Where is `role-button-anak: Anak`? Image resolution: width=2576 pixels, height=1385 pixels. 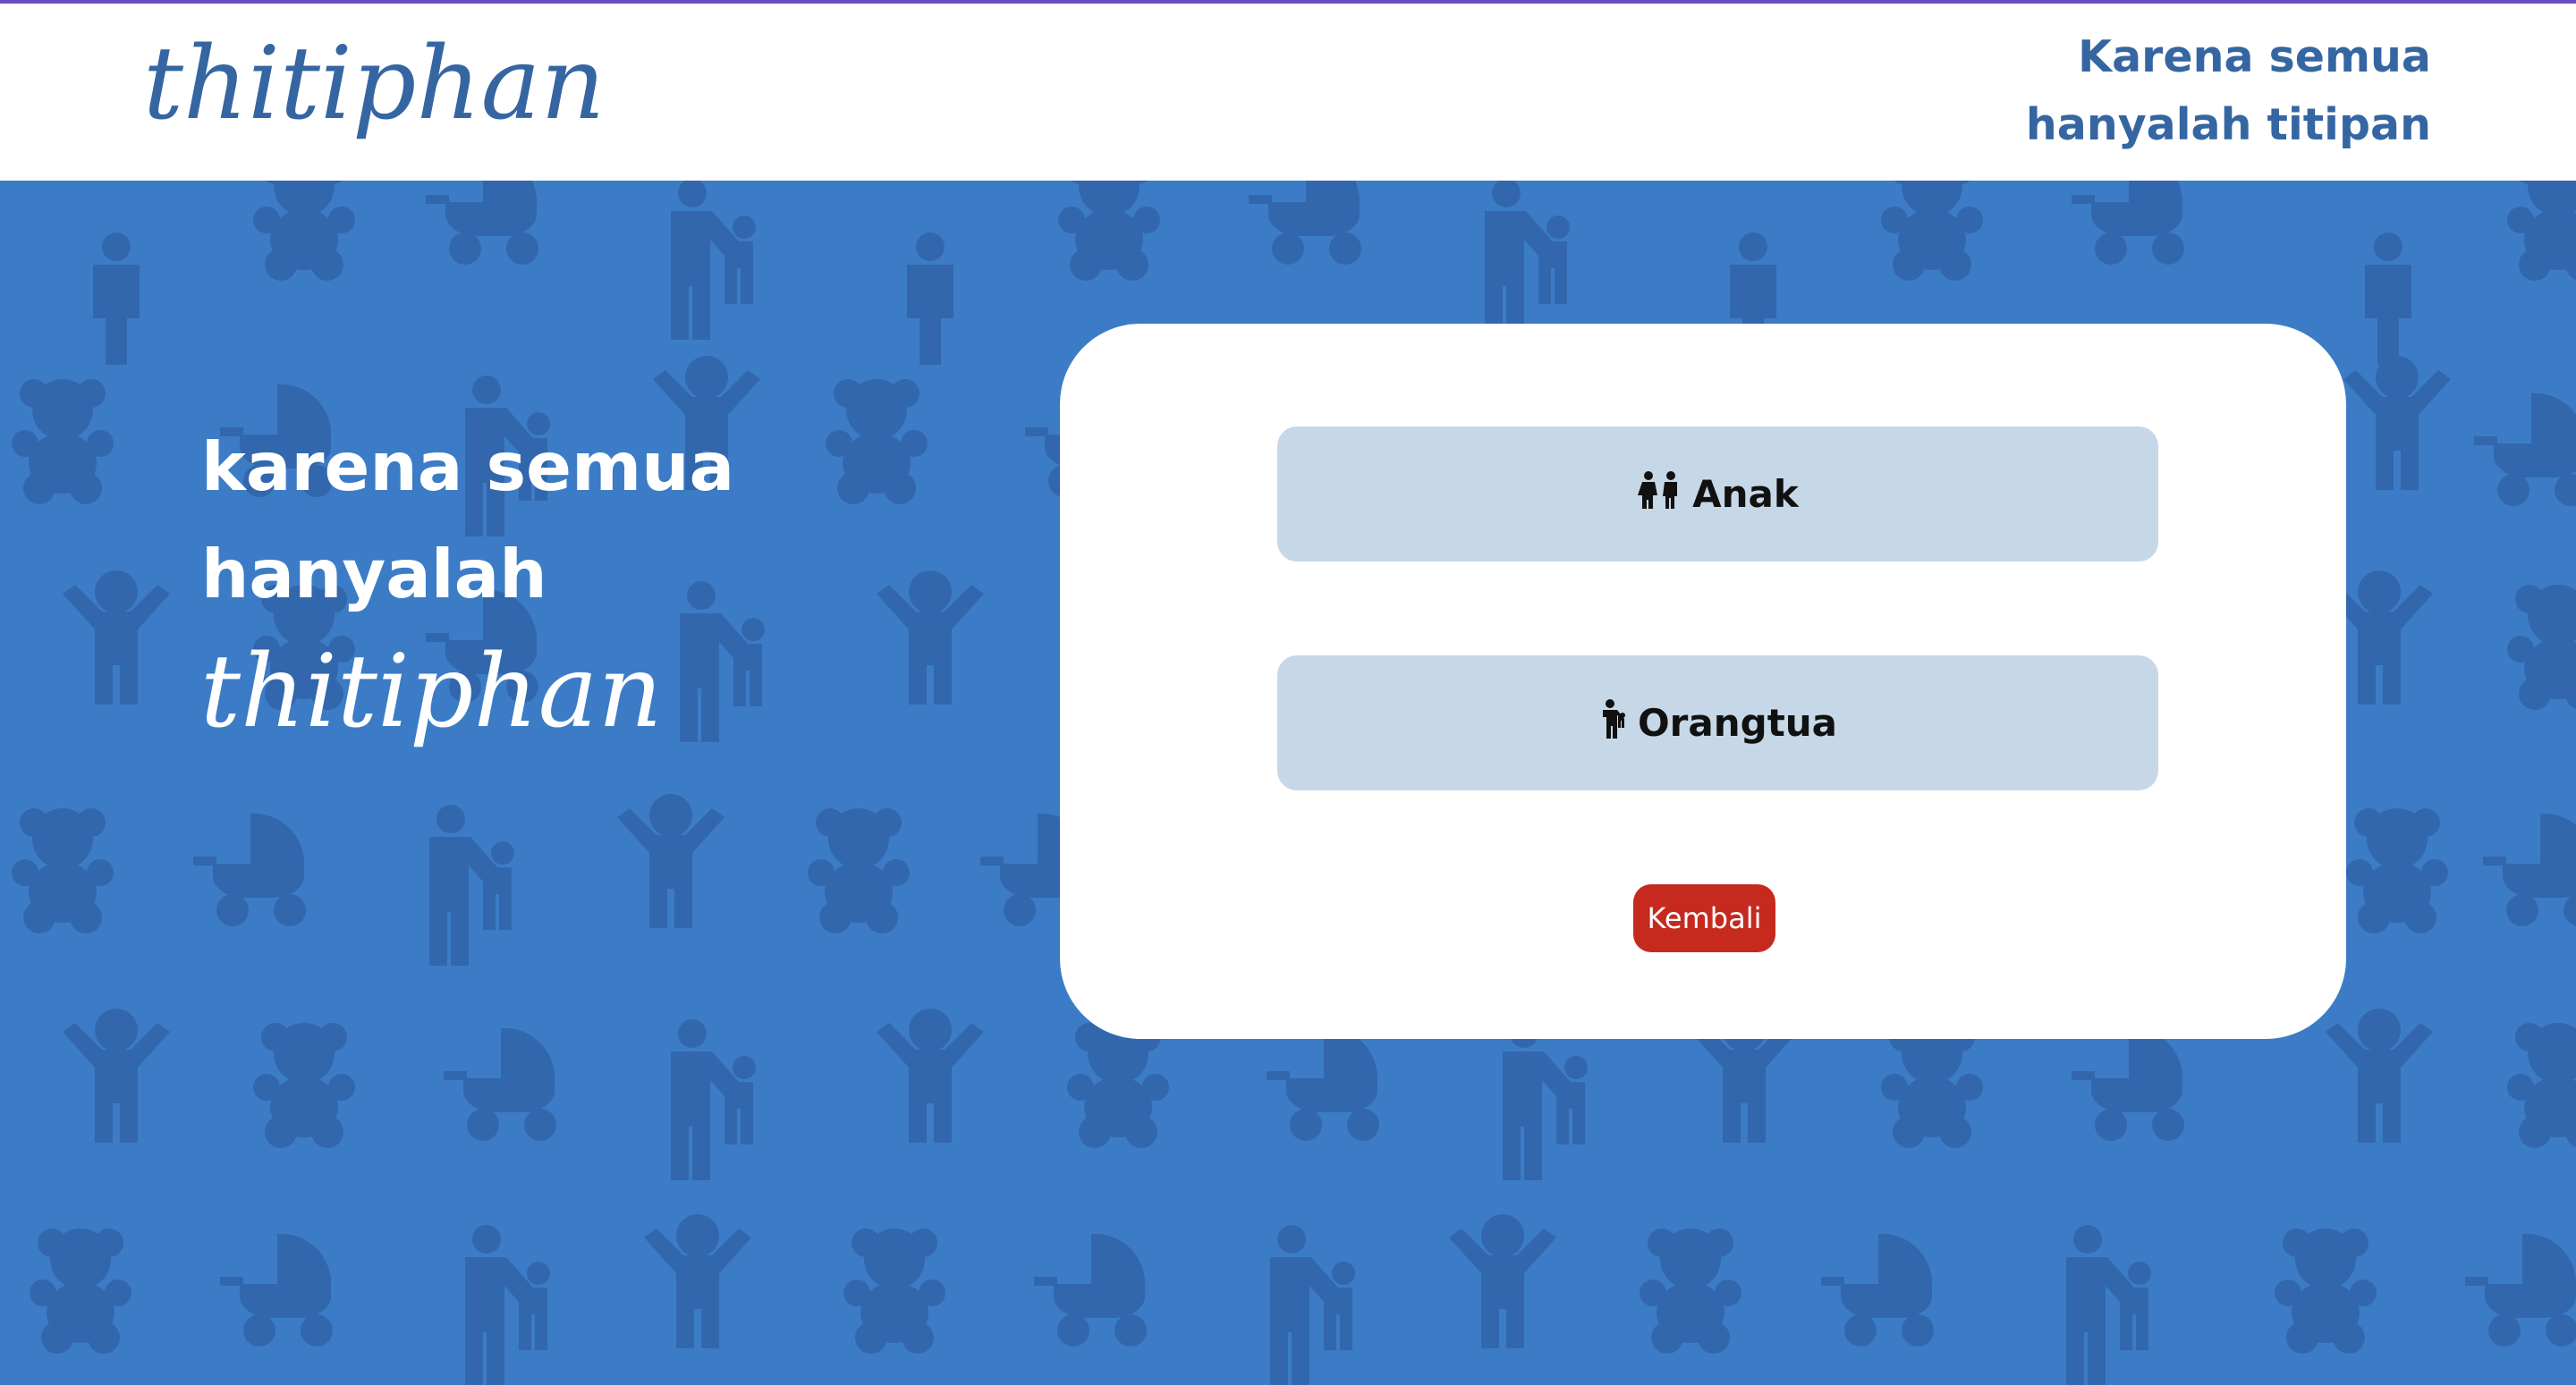
role-button-anak: Anak is located at coordinates (1717, 494).